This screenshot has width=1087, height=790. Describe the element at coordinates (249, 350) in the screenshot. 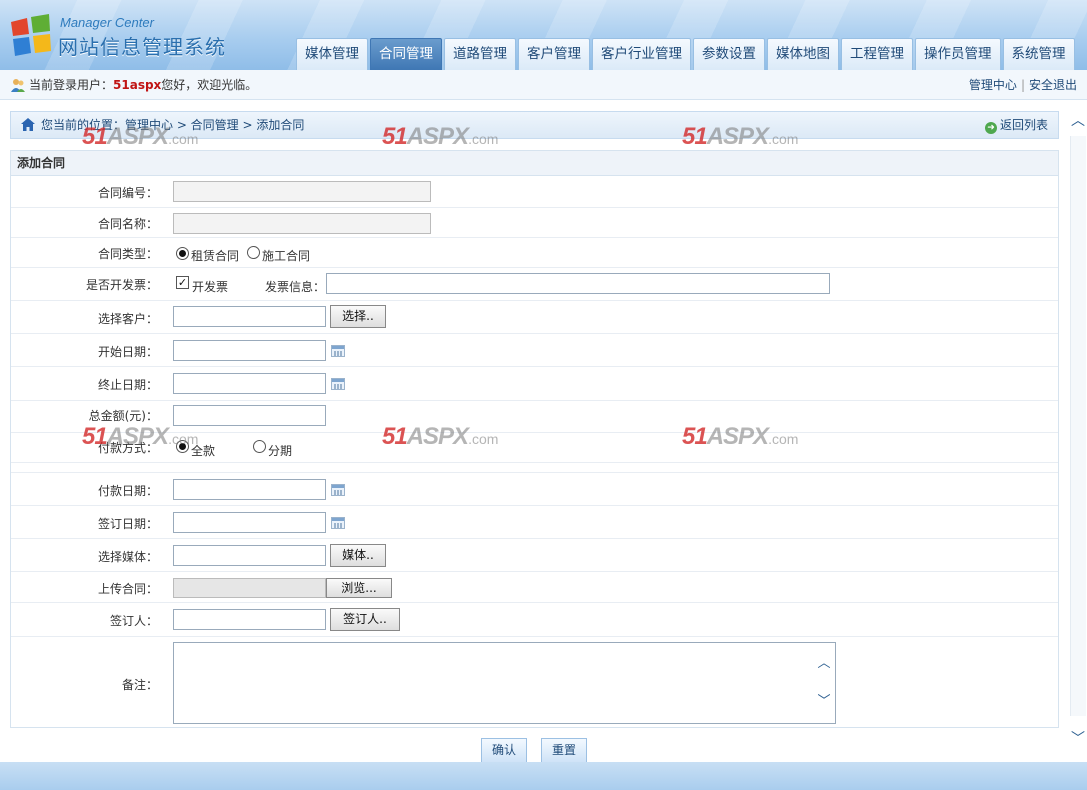

I see `start-date-input` at that location.